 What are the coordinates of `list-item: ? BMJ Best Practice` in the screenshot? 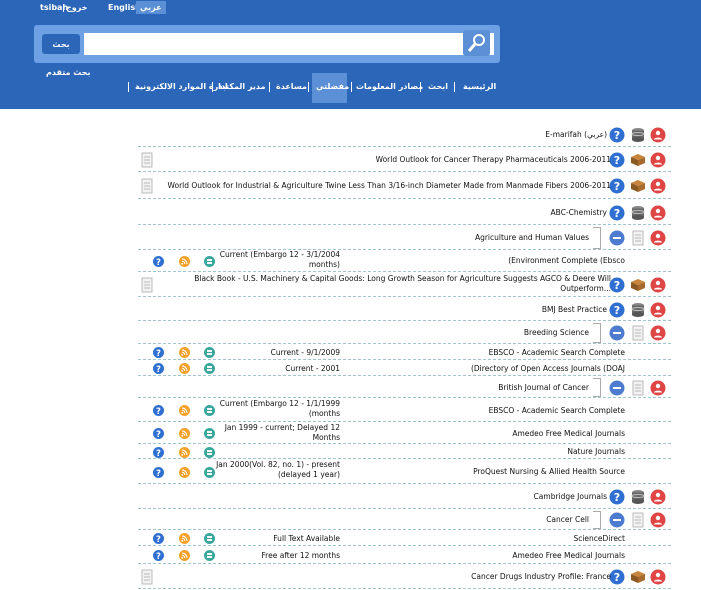 It's located at (404, 309).